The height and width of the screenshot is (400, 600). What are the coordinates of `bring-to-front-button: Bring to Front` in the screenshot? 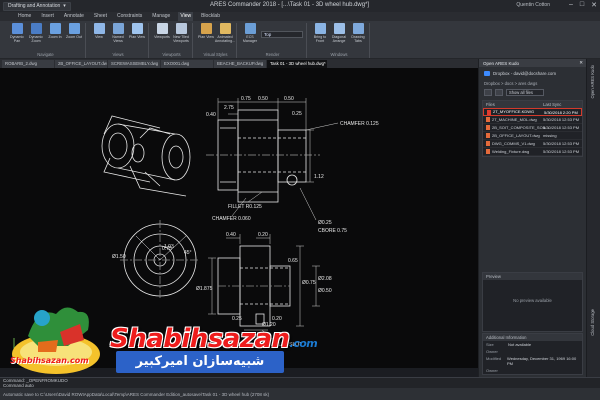 It's located at (320, 33).